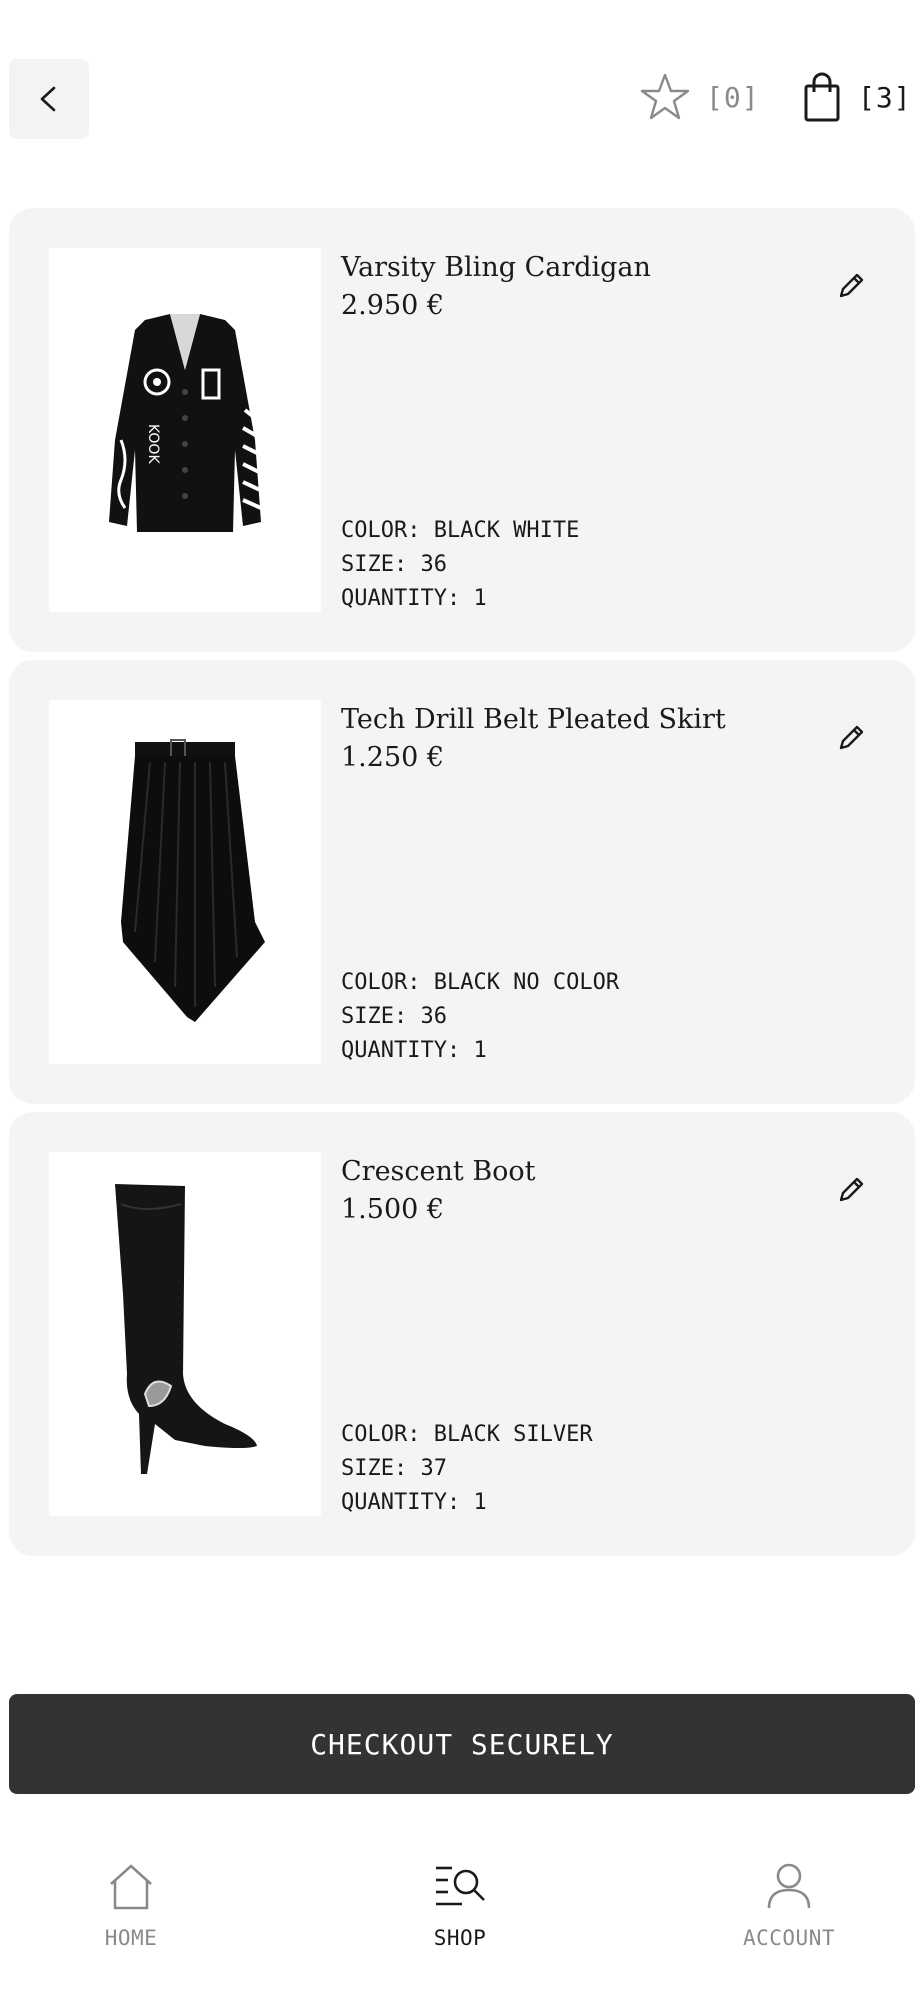 This screenshot has height=2000, width=924. What do you see at coordinates (131, 1887) in the screenshot?
I see `home-icon` at bounding box center [131, 1887].